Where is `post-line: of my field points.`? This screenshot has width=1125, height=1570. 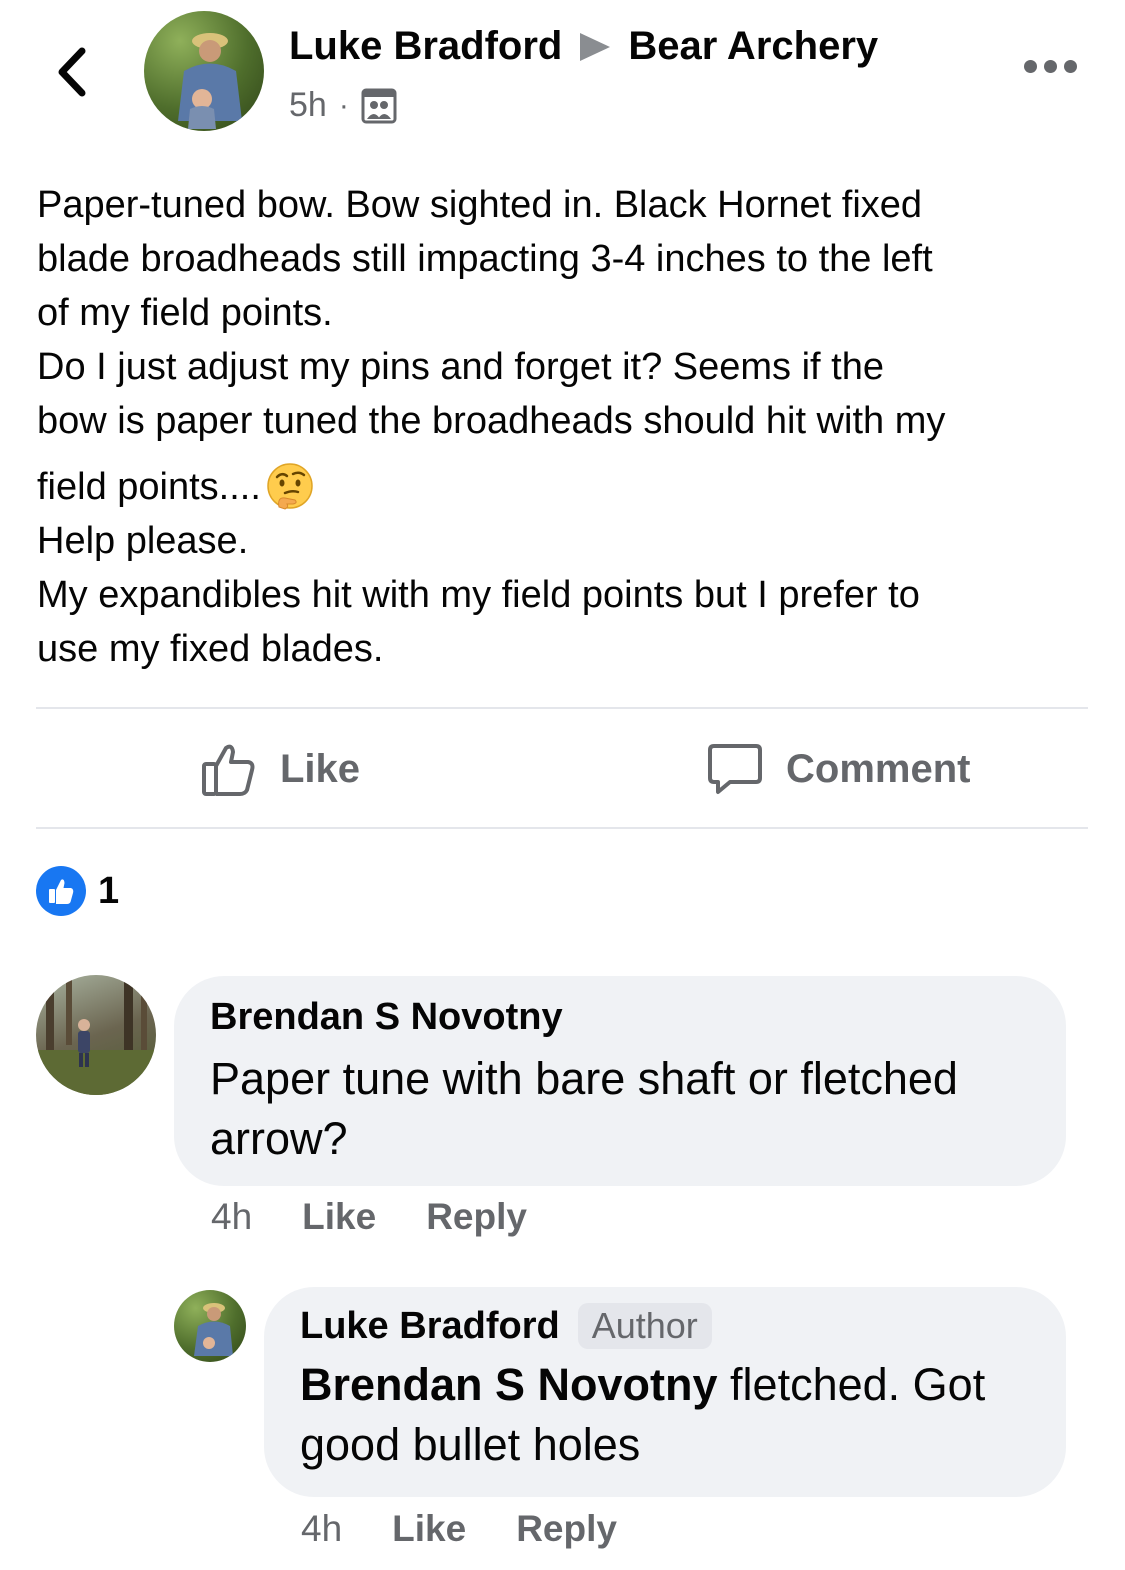 post-line: of my field points. is located at coordinates (185, 313).